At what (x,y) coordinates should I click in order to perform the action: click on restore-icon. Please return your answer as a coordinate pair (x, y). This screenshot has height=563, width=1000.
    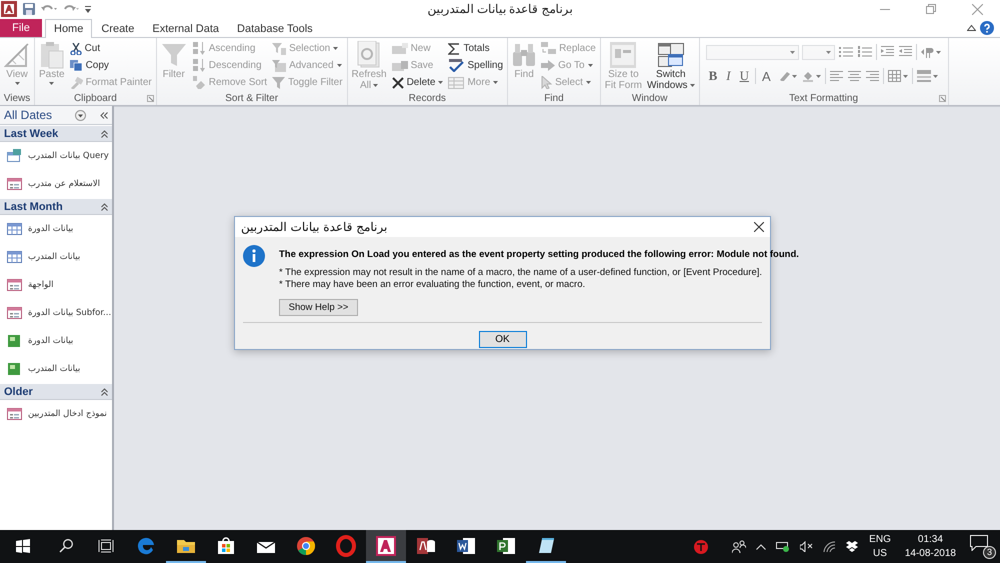
    Looking at the image, I should click on (931, 9).